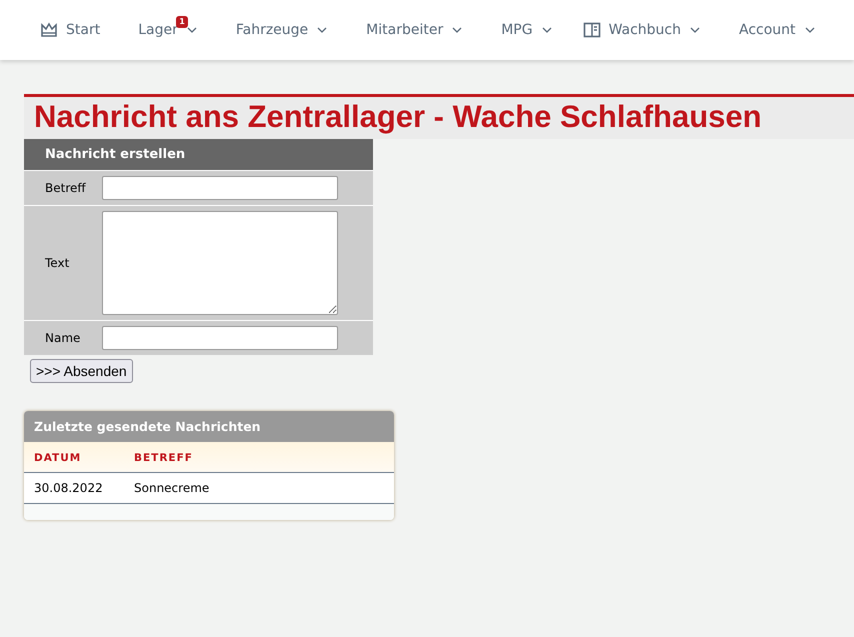  I want to click on nav-link: Account, so click(767, 30).